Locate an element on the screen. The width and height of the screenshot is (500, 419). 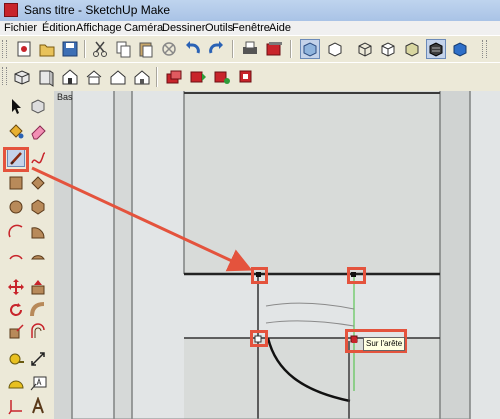
undo-icon is located at coordinates (193, 49).